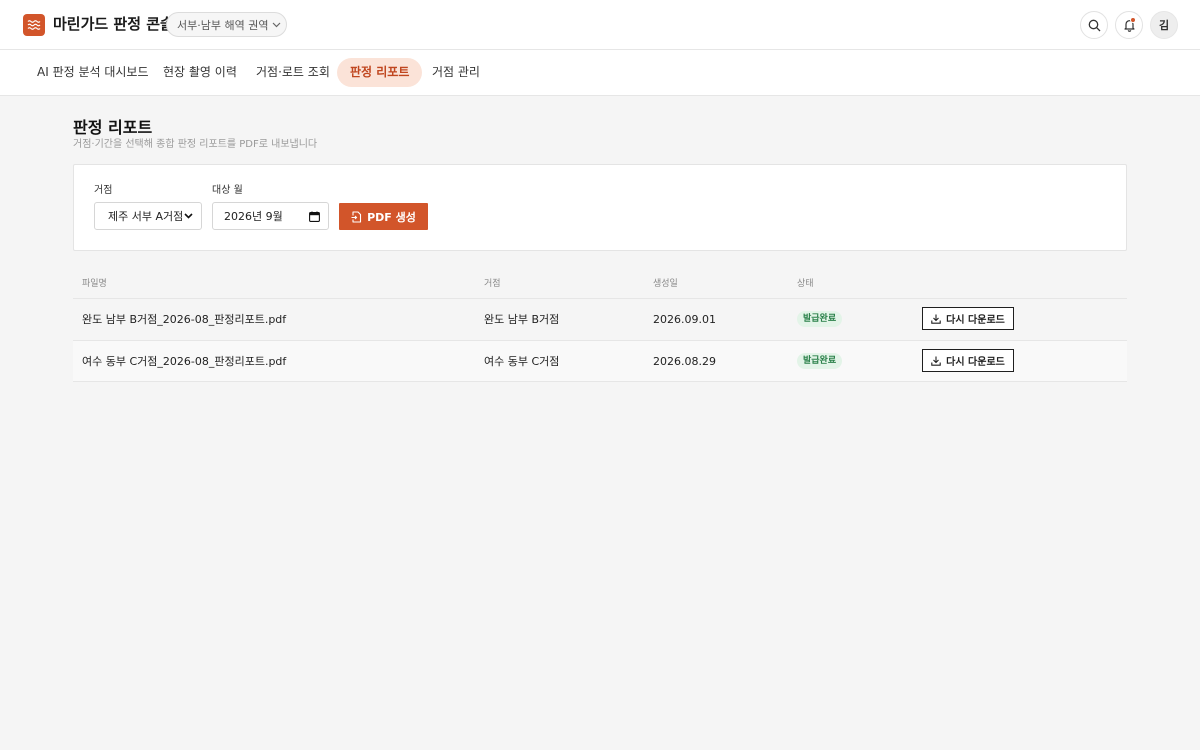 Image resolution: width=1200 pixels, height=750 pixels. What do you see at coordinates (1133, 20) in the screenshot?
I see `notification-dot` at bounding box center [1133, 20].